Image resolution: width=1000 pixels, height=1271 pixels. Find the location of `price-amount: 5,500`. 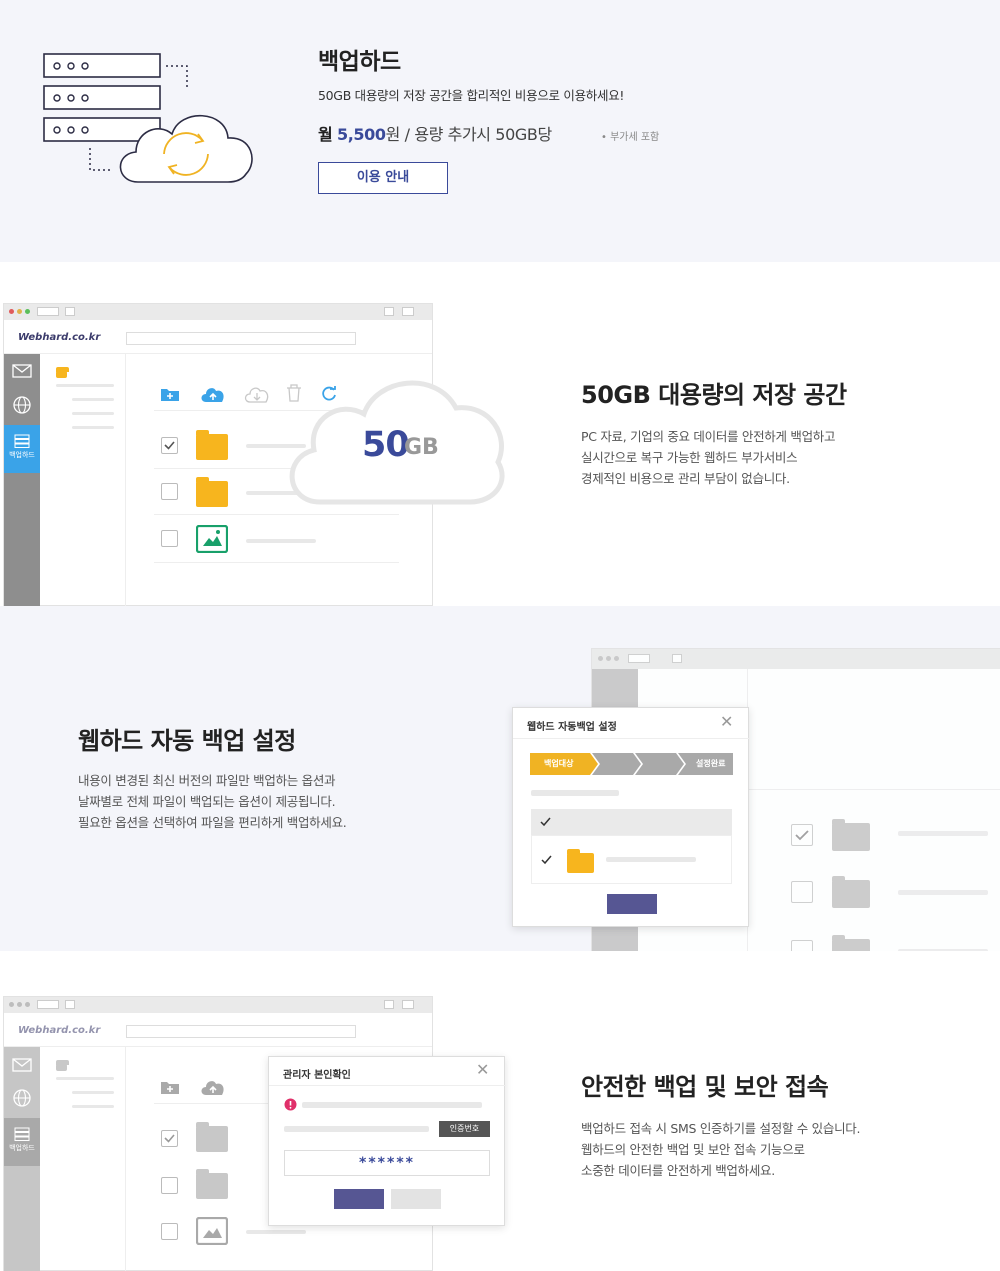

price-amount: 5,500 is located at coordinates (361, 134).